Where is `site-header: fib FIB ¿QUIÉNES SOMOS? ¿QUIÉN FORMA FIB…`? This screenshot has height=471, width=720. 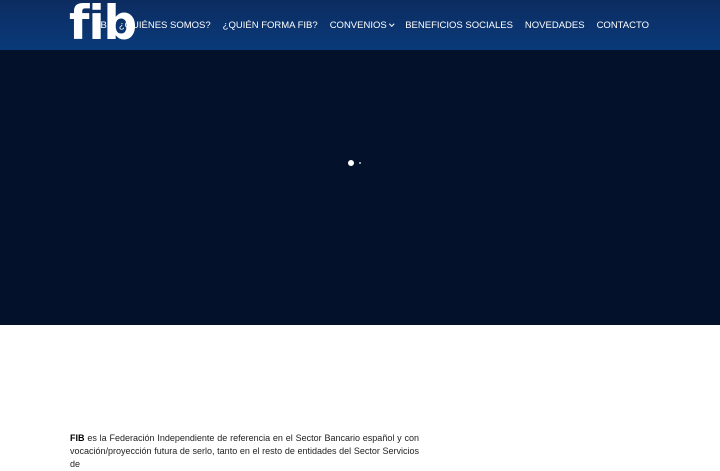
site-header: fib FIB ¿QUIÉNES SOMOS? ¿QUIÉN FORMA FIB… is located at coordinates (360, 25).